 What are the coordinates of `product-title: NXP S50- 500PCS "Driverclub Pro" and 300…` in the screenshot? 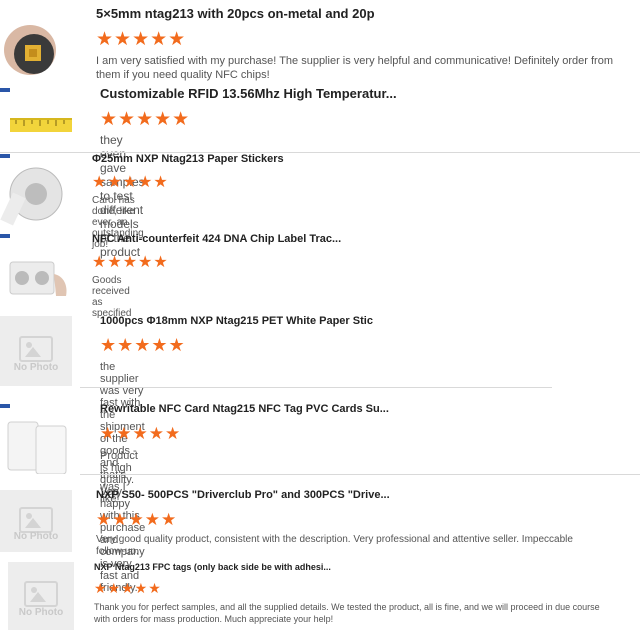 It's located at (243, 495).